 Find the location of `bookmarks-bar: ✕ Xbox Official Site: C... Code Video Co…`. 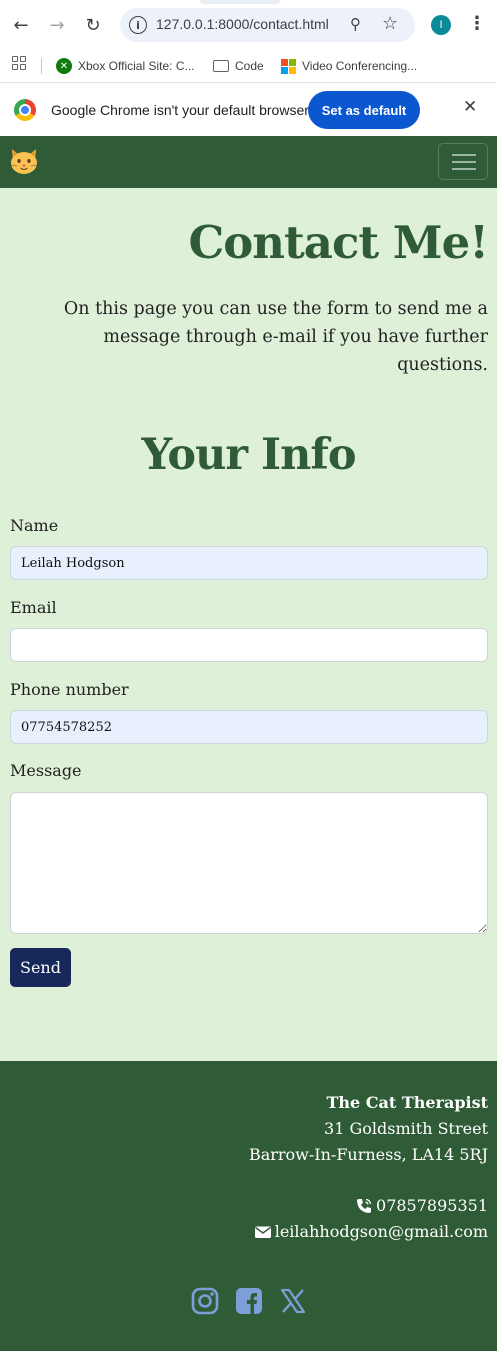

bookmarks-bar: ✕ Xbox Official Site: C... Code Video Co… is located at coordinates (248, 66).